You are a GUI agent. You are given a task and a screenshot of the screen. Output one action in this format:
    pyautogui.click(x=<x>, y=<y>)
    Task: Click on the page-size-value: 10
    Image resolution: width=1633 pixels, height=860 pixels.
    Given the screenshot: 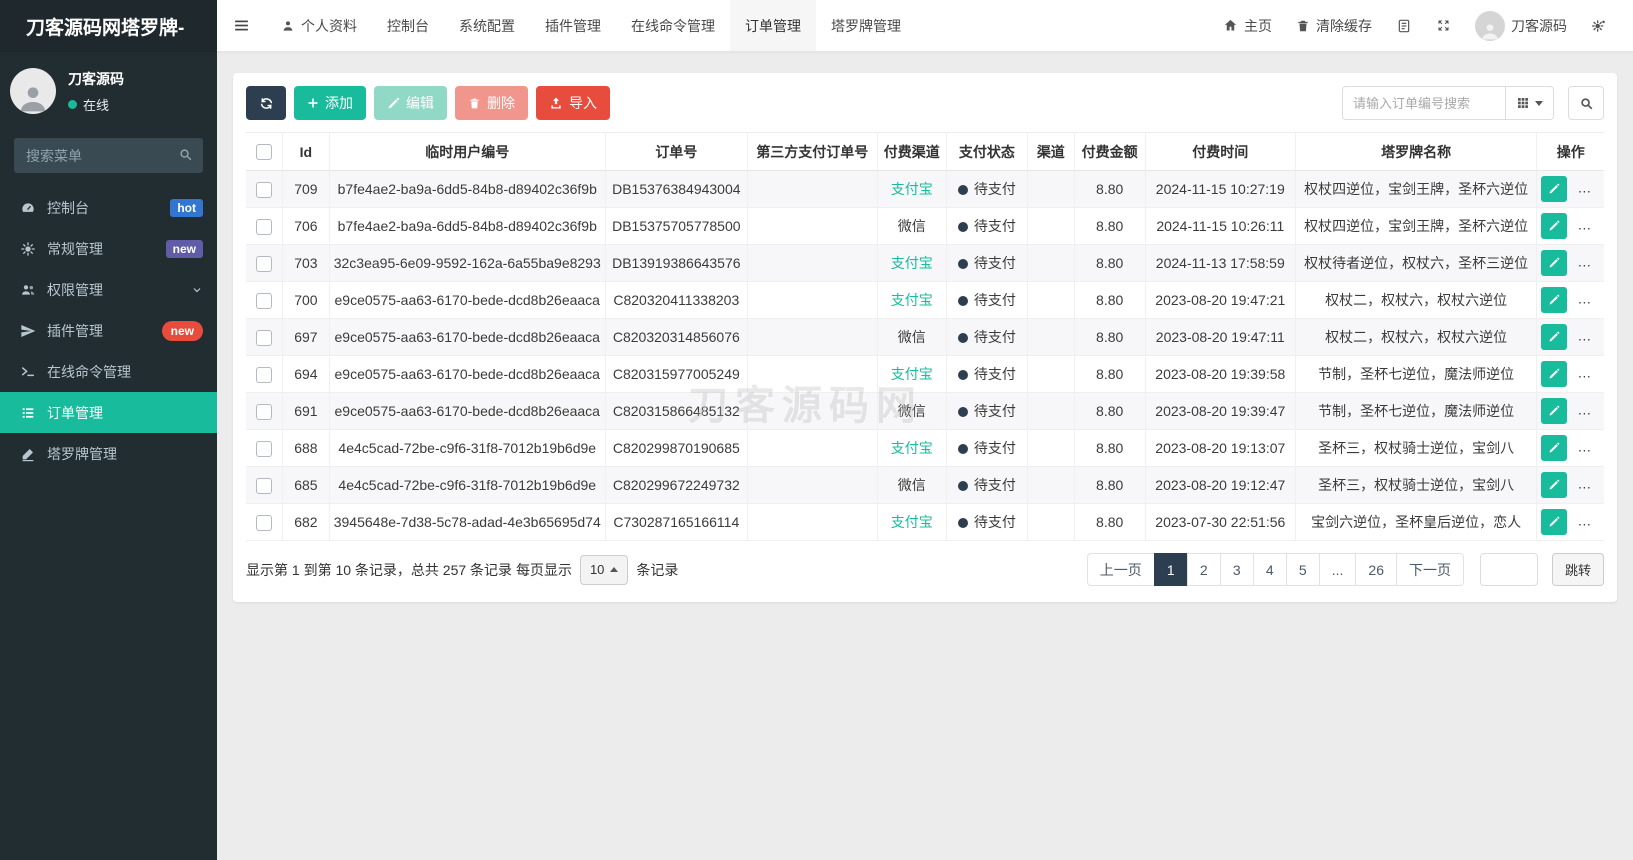 What is the action you would take?
    pyautogui.click(x=597, y=569)
    